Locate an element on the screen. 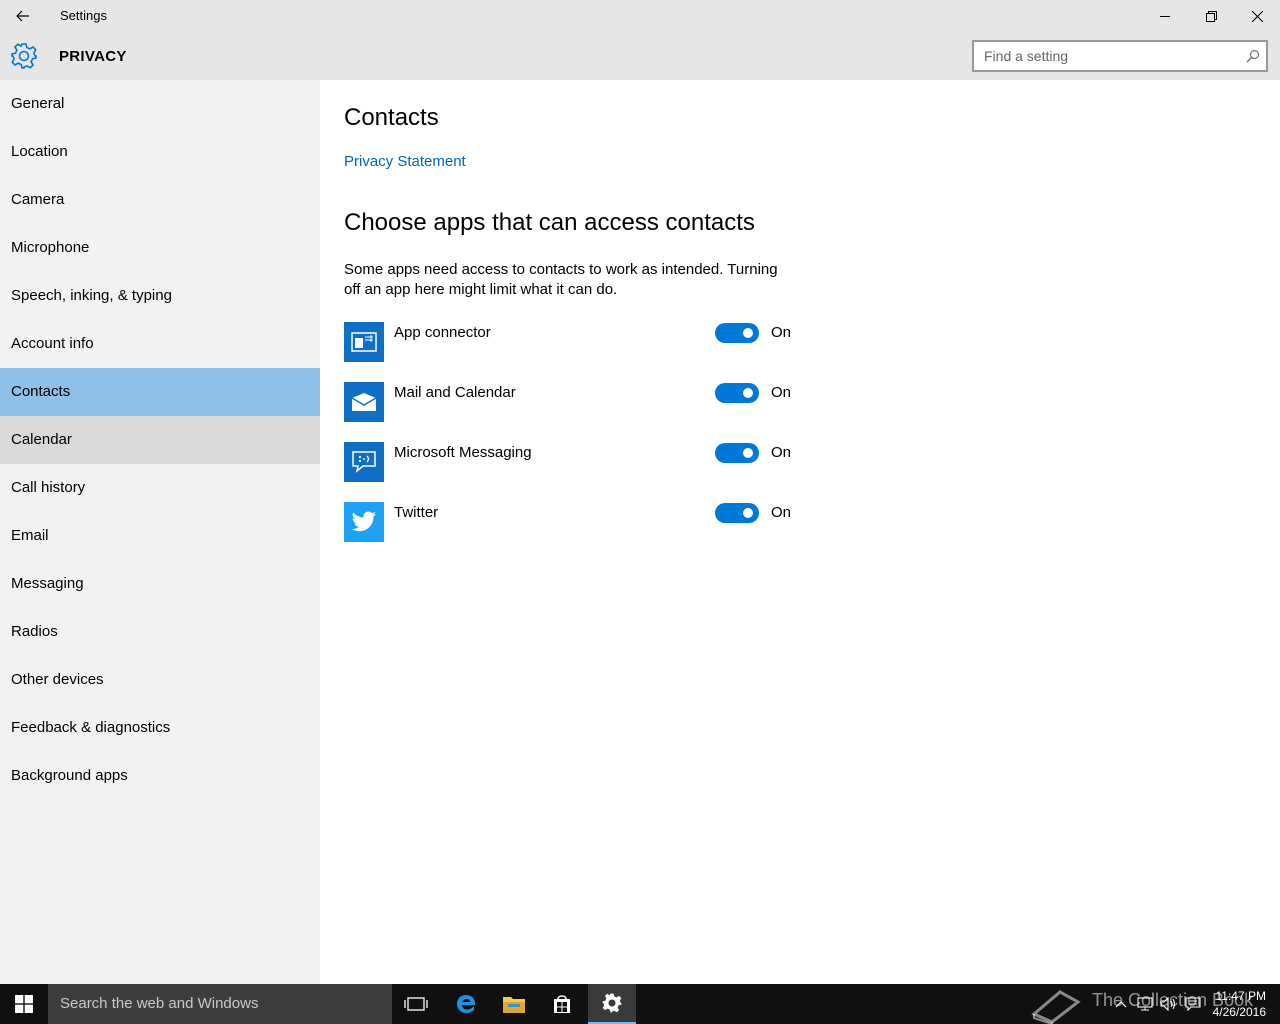 The height and width of the screenshot is (1024, 1280). back-button is located at coordinates (23, 16).